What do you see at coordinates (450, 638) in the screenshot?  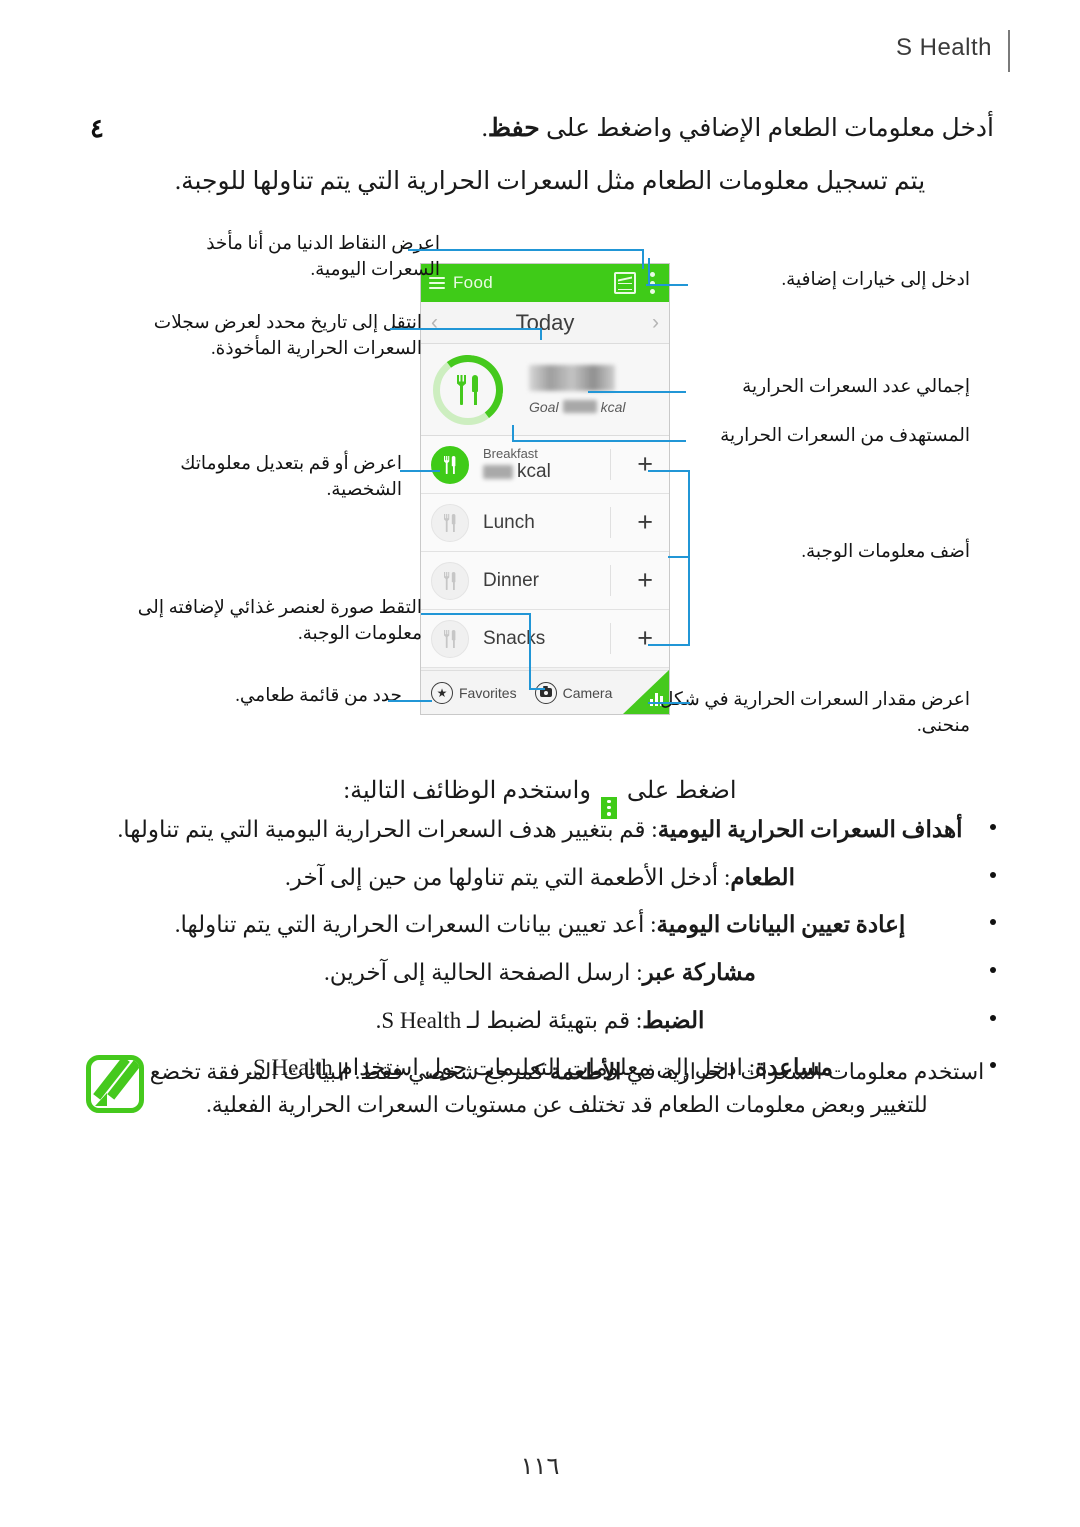 I see `meal-icon-snacks` at bounding box center [450, 638].